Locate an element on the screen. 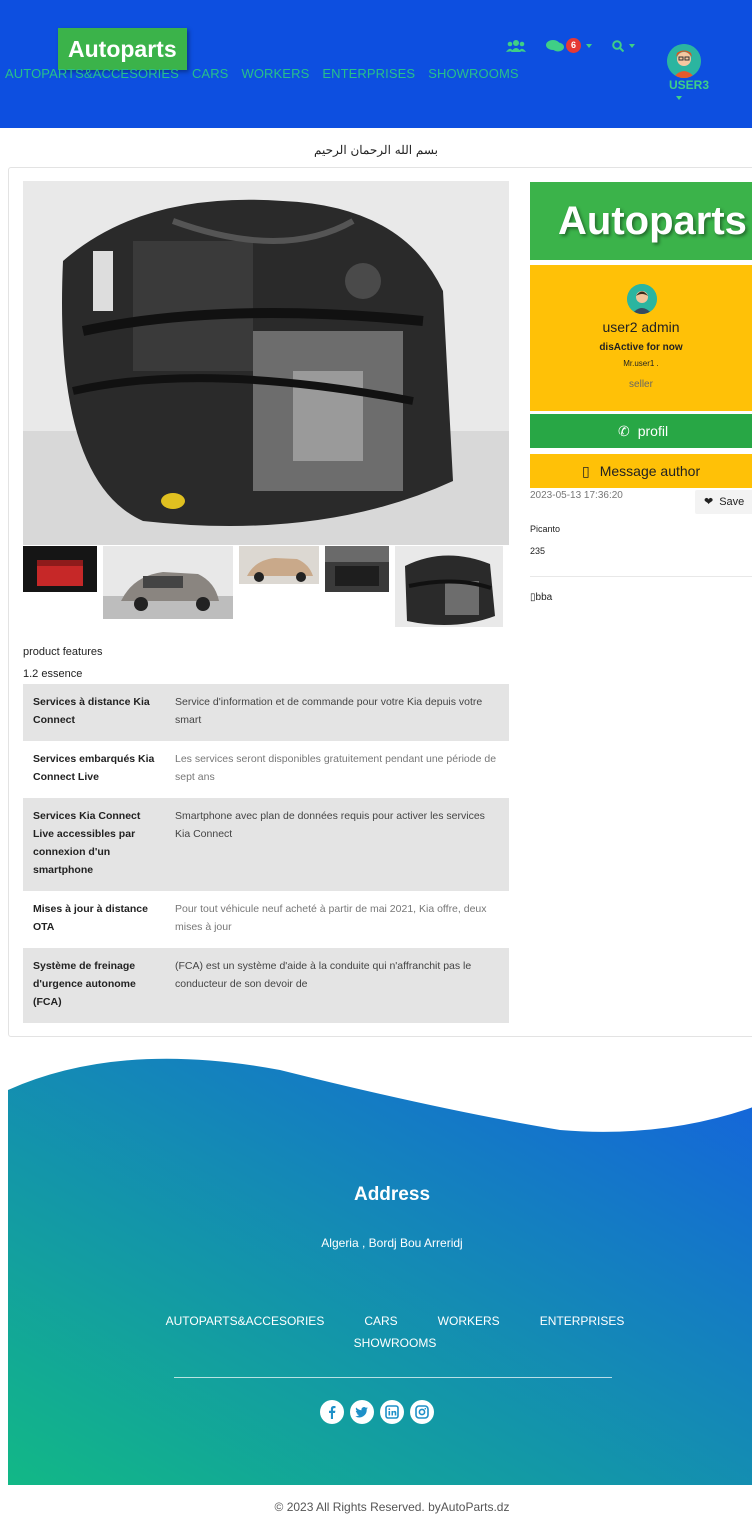 The image size is (752, 1517). search-icon is located at coordinates (623, 45).